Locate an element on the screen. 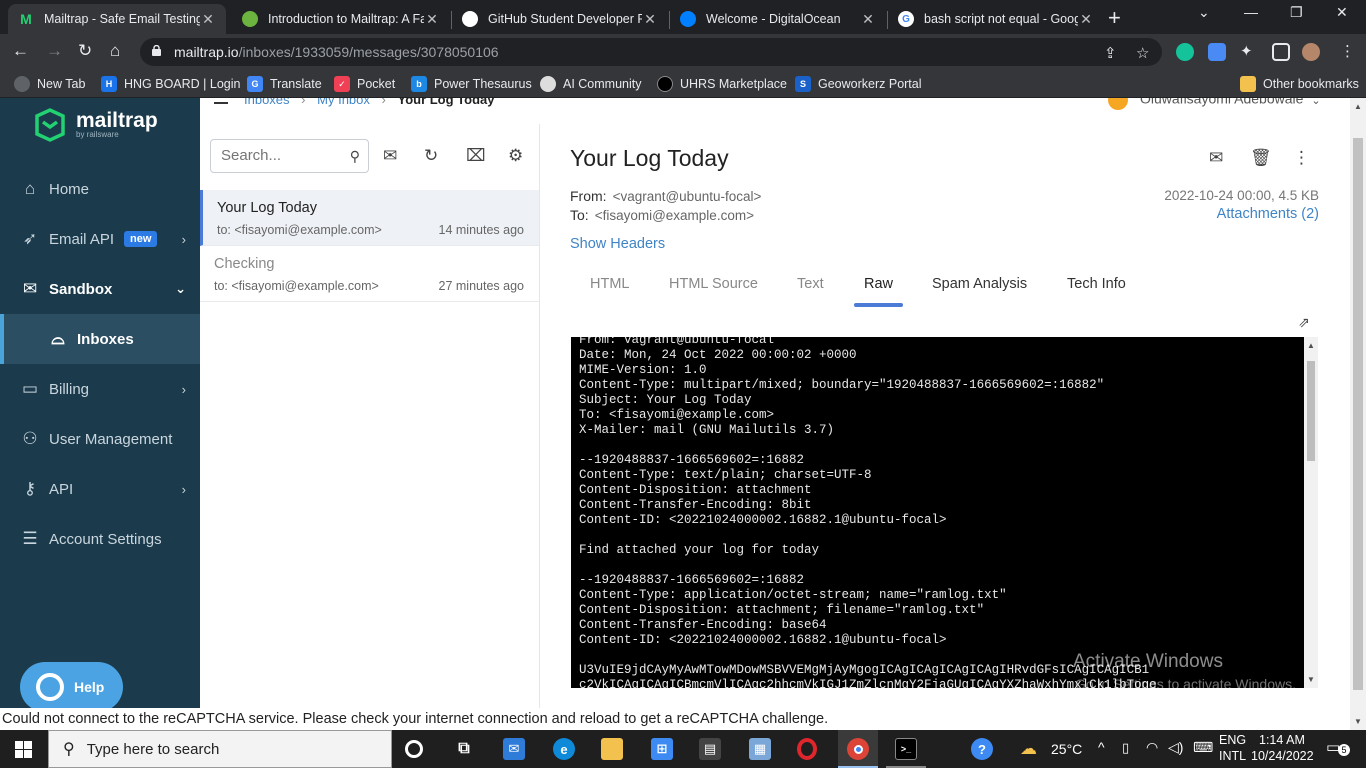  tab-text: Text is located at coordinates (810, 289).